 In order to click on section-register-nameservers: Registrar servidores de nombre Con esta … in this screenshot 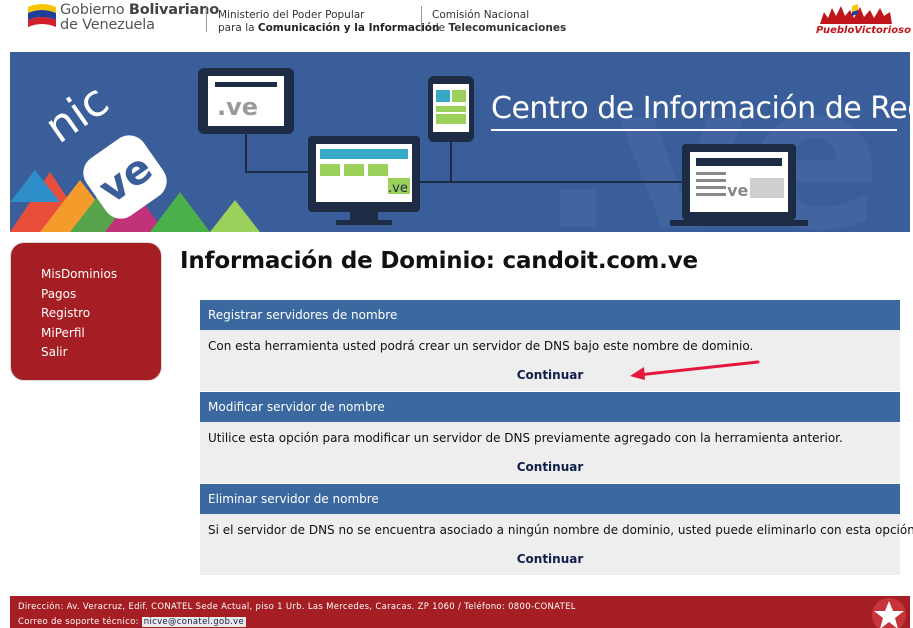, I will do `click(550, 345)`.